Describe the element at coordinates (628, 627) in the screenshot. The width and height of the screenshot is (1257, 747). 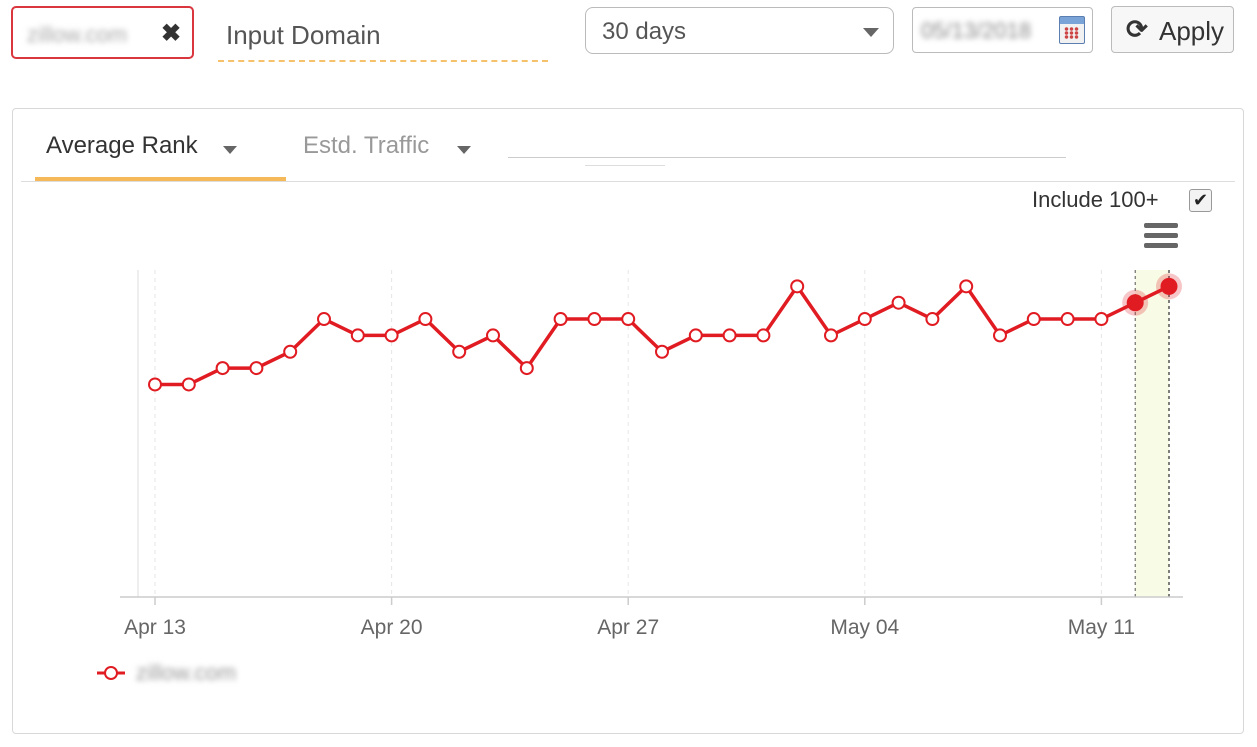
I see `x-tick-label: Apr 27` at that location.